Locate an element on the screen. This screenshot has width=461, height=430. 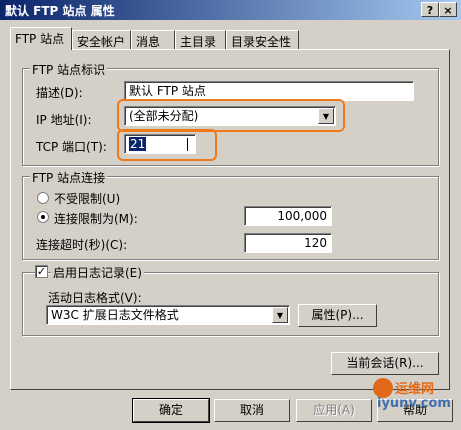
log-format-select: W3C 扩展日志文件格式 is located at coordinates (168, 315).